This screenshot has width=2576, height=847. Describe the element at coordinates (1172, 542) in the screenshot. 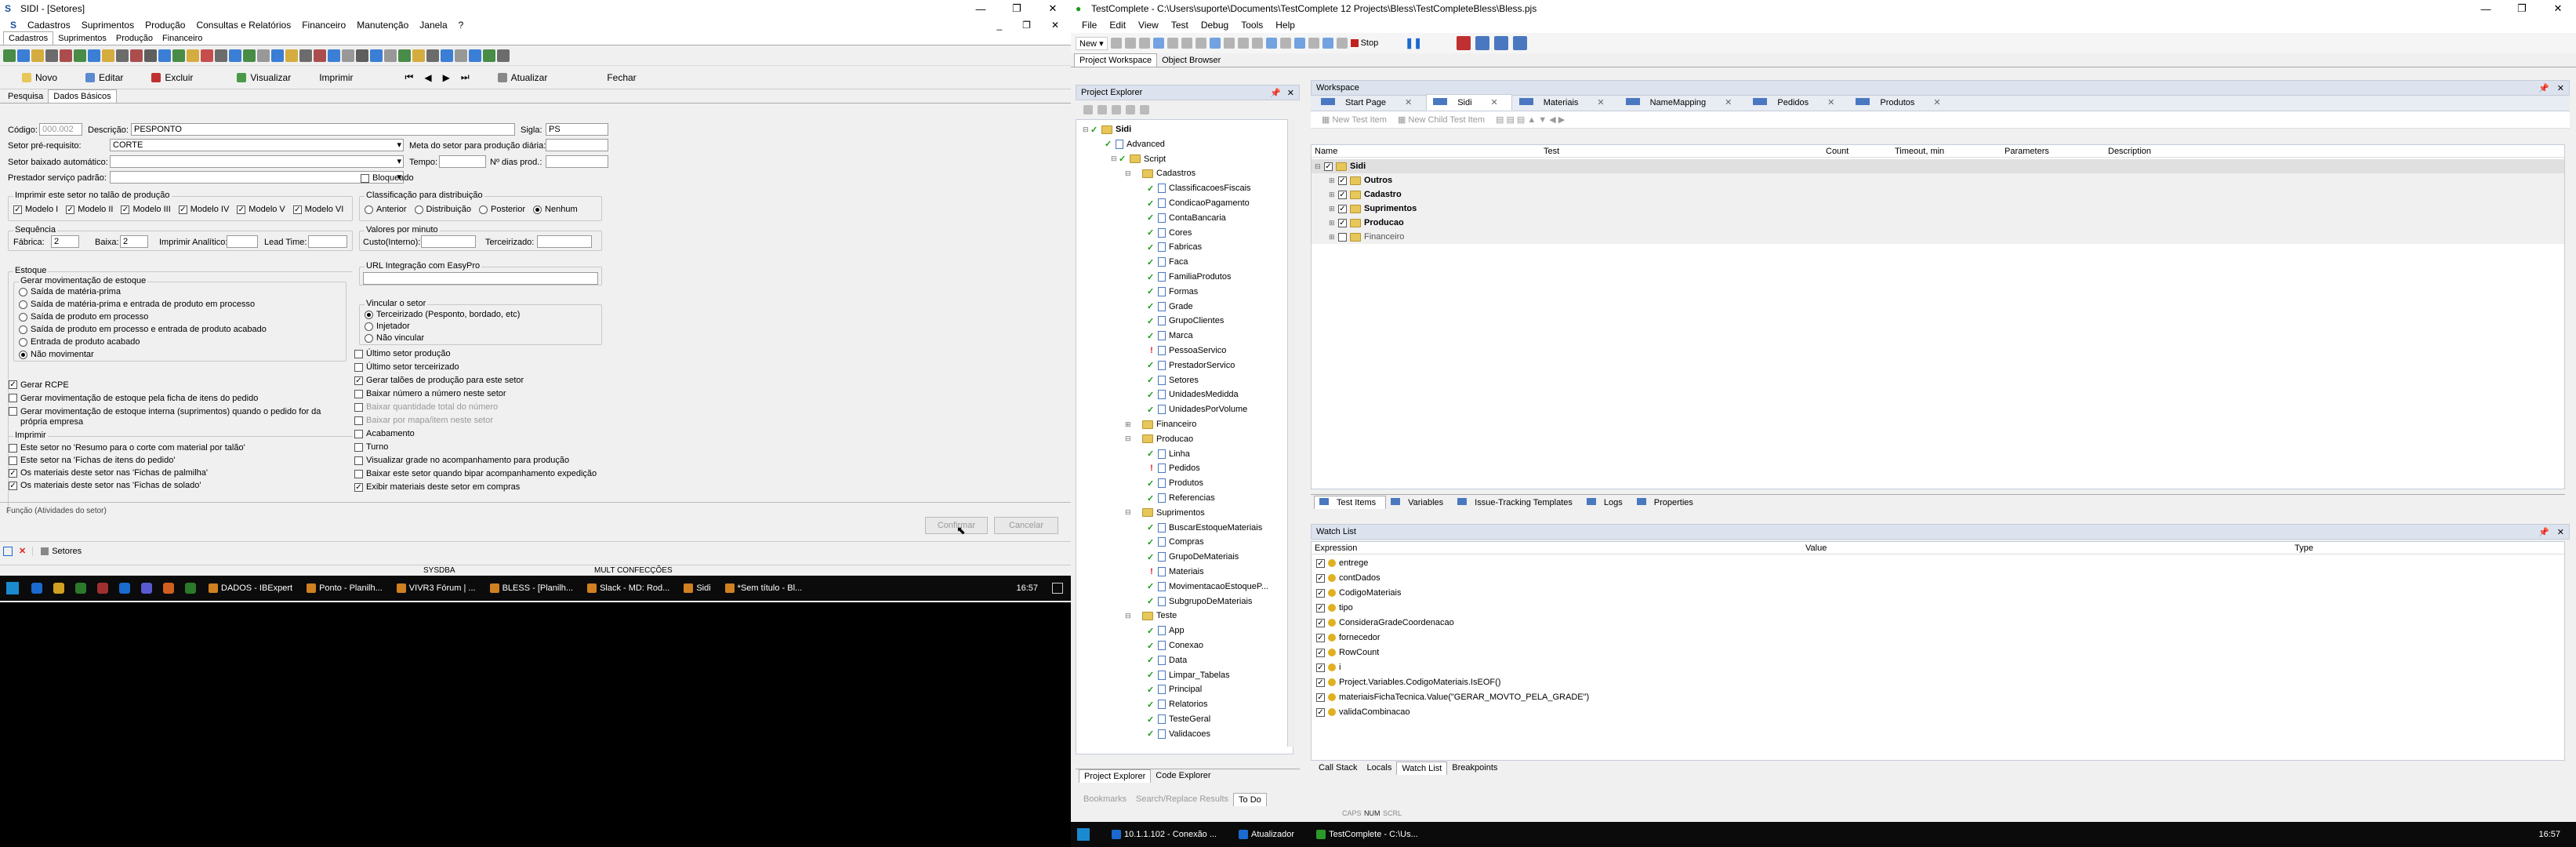

I see `tree-node: ✓ Compras` at that location.